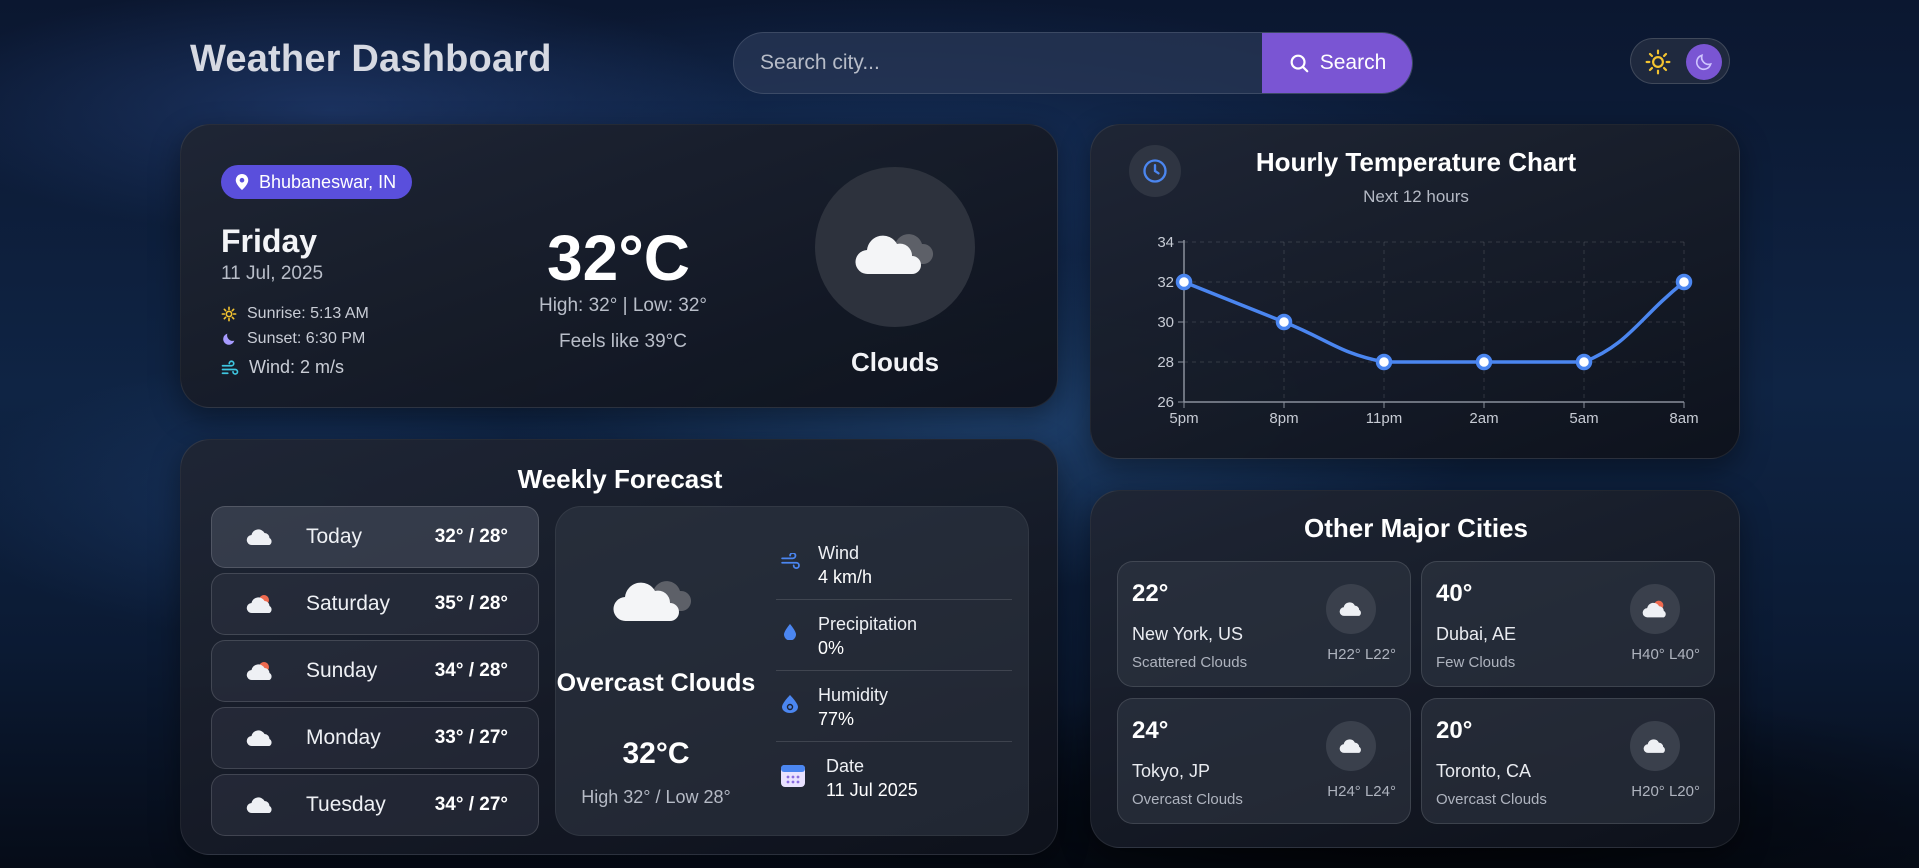 Image resolution: width=1919 pixels, height=868 pixels. Describe the element at coordinates (1658, 62) in the screenshot. I see `sun-icon` at that location.